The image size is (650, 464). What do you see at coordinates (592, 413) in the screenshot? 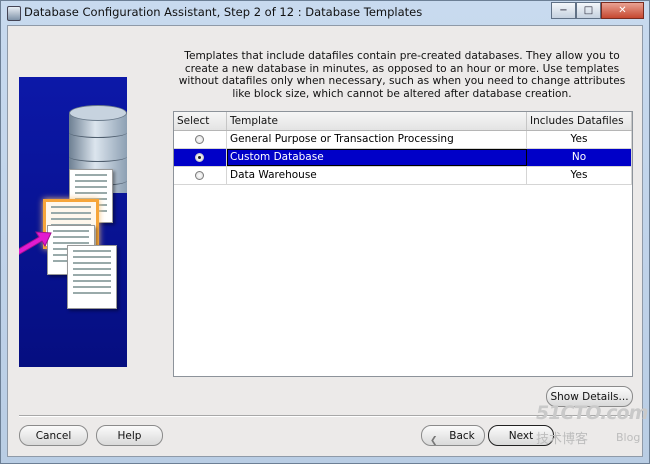
I see `watermark-logo: 51CTO.com` at bounding box center [592, 413].